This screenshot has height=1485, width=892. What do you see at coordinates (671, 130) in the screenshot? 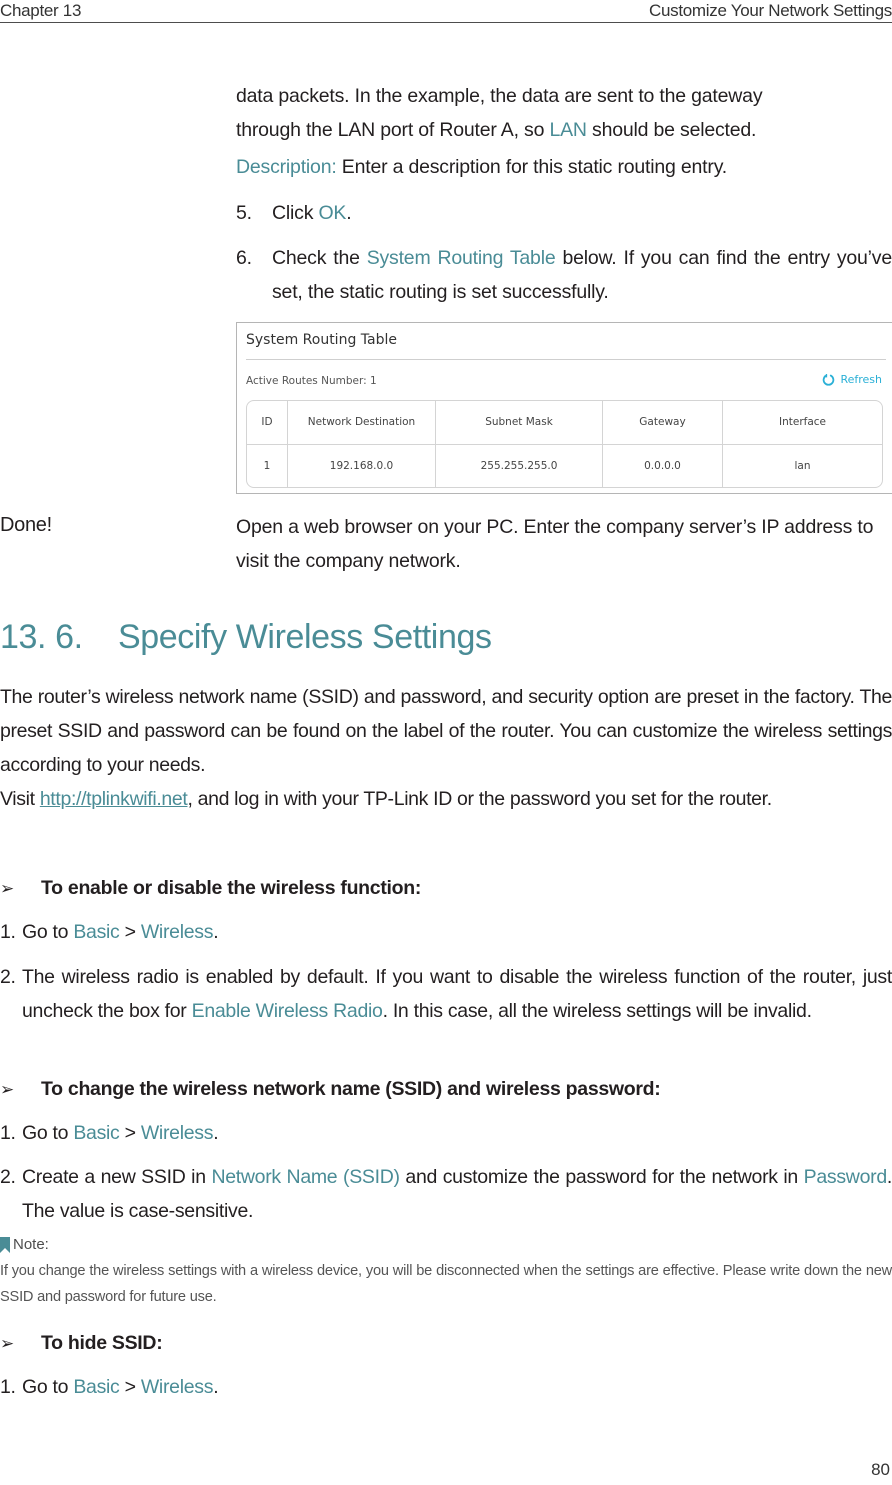
I see `text: should be selected.` at bounding box center [671, 130].